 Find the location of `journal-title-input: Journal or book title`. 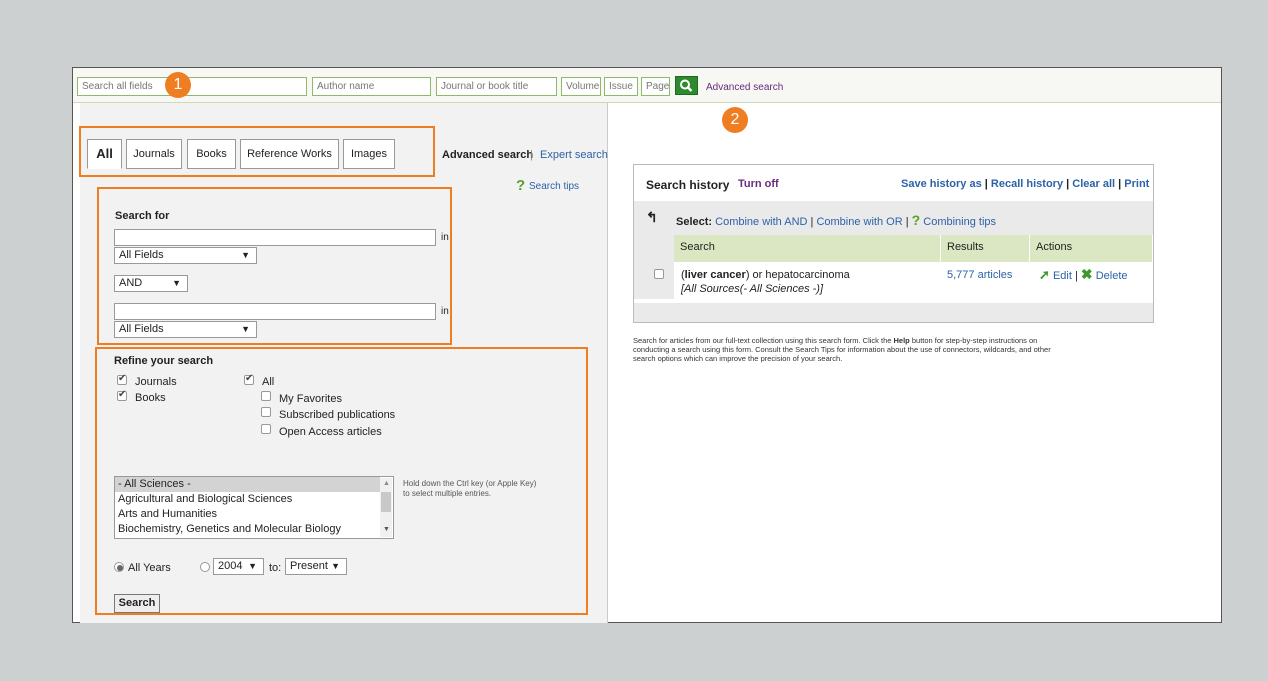

journal-title-input: Journal or book title is located at coordinates (496, 86).